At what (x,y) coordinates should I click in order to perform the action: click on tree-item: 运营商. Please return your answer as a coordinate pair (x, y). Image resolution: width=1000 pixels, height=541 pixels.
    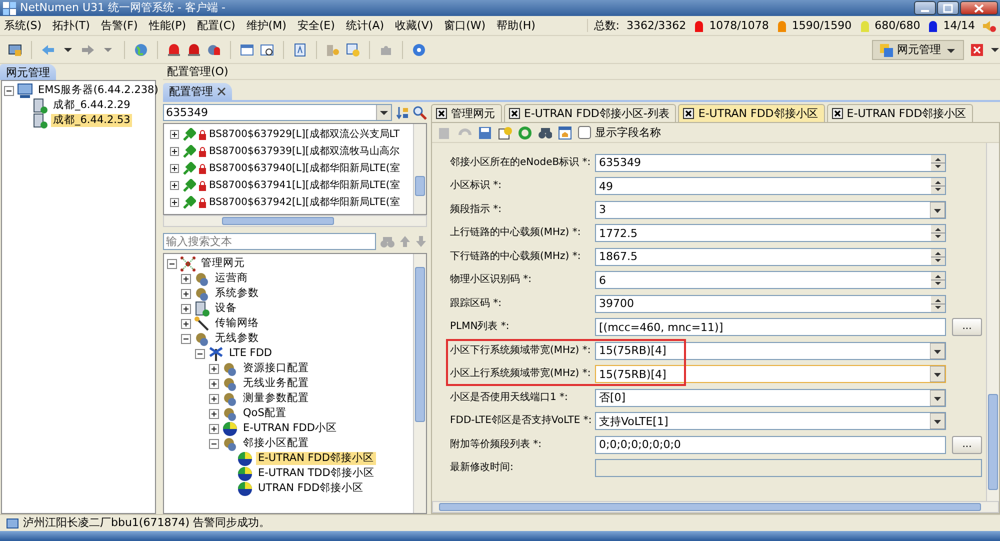
    Looking at the image, I should click on (231, 278).